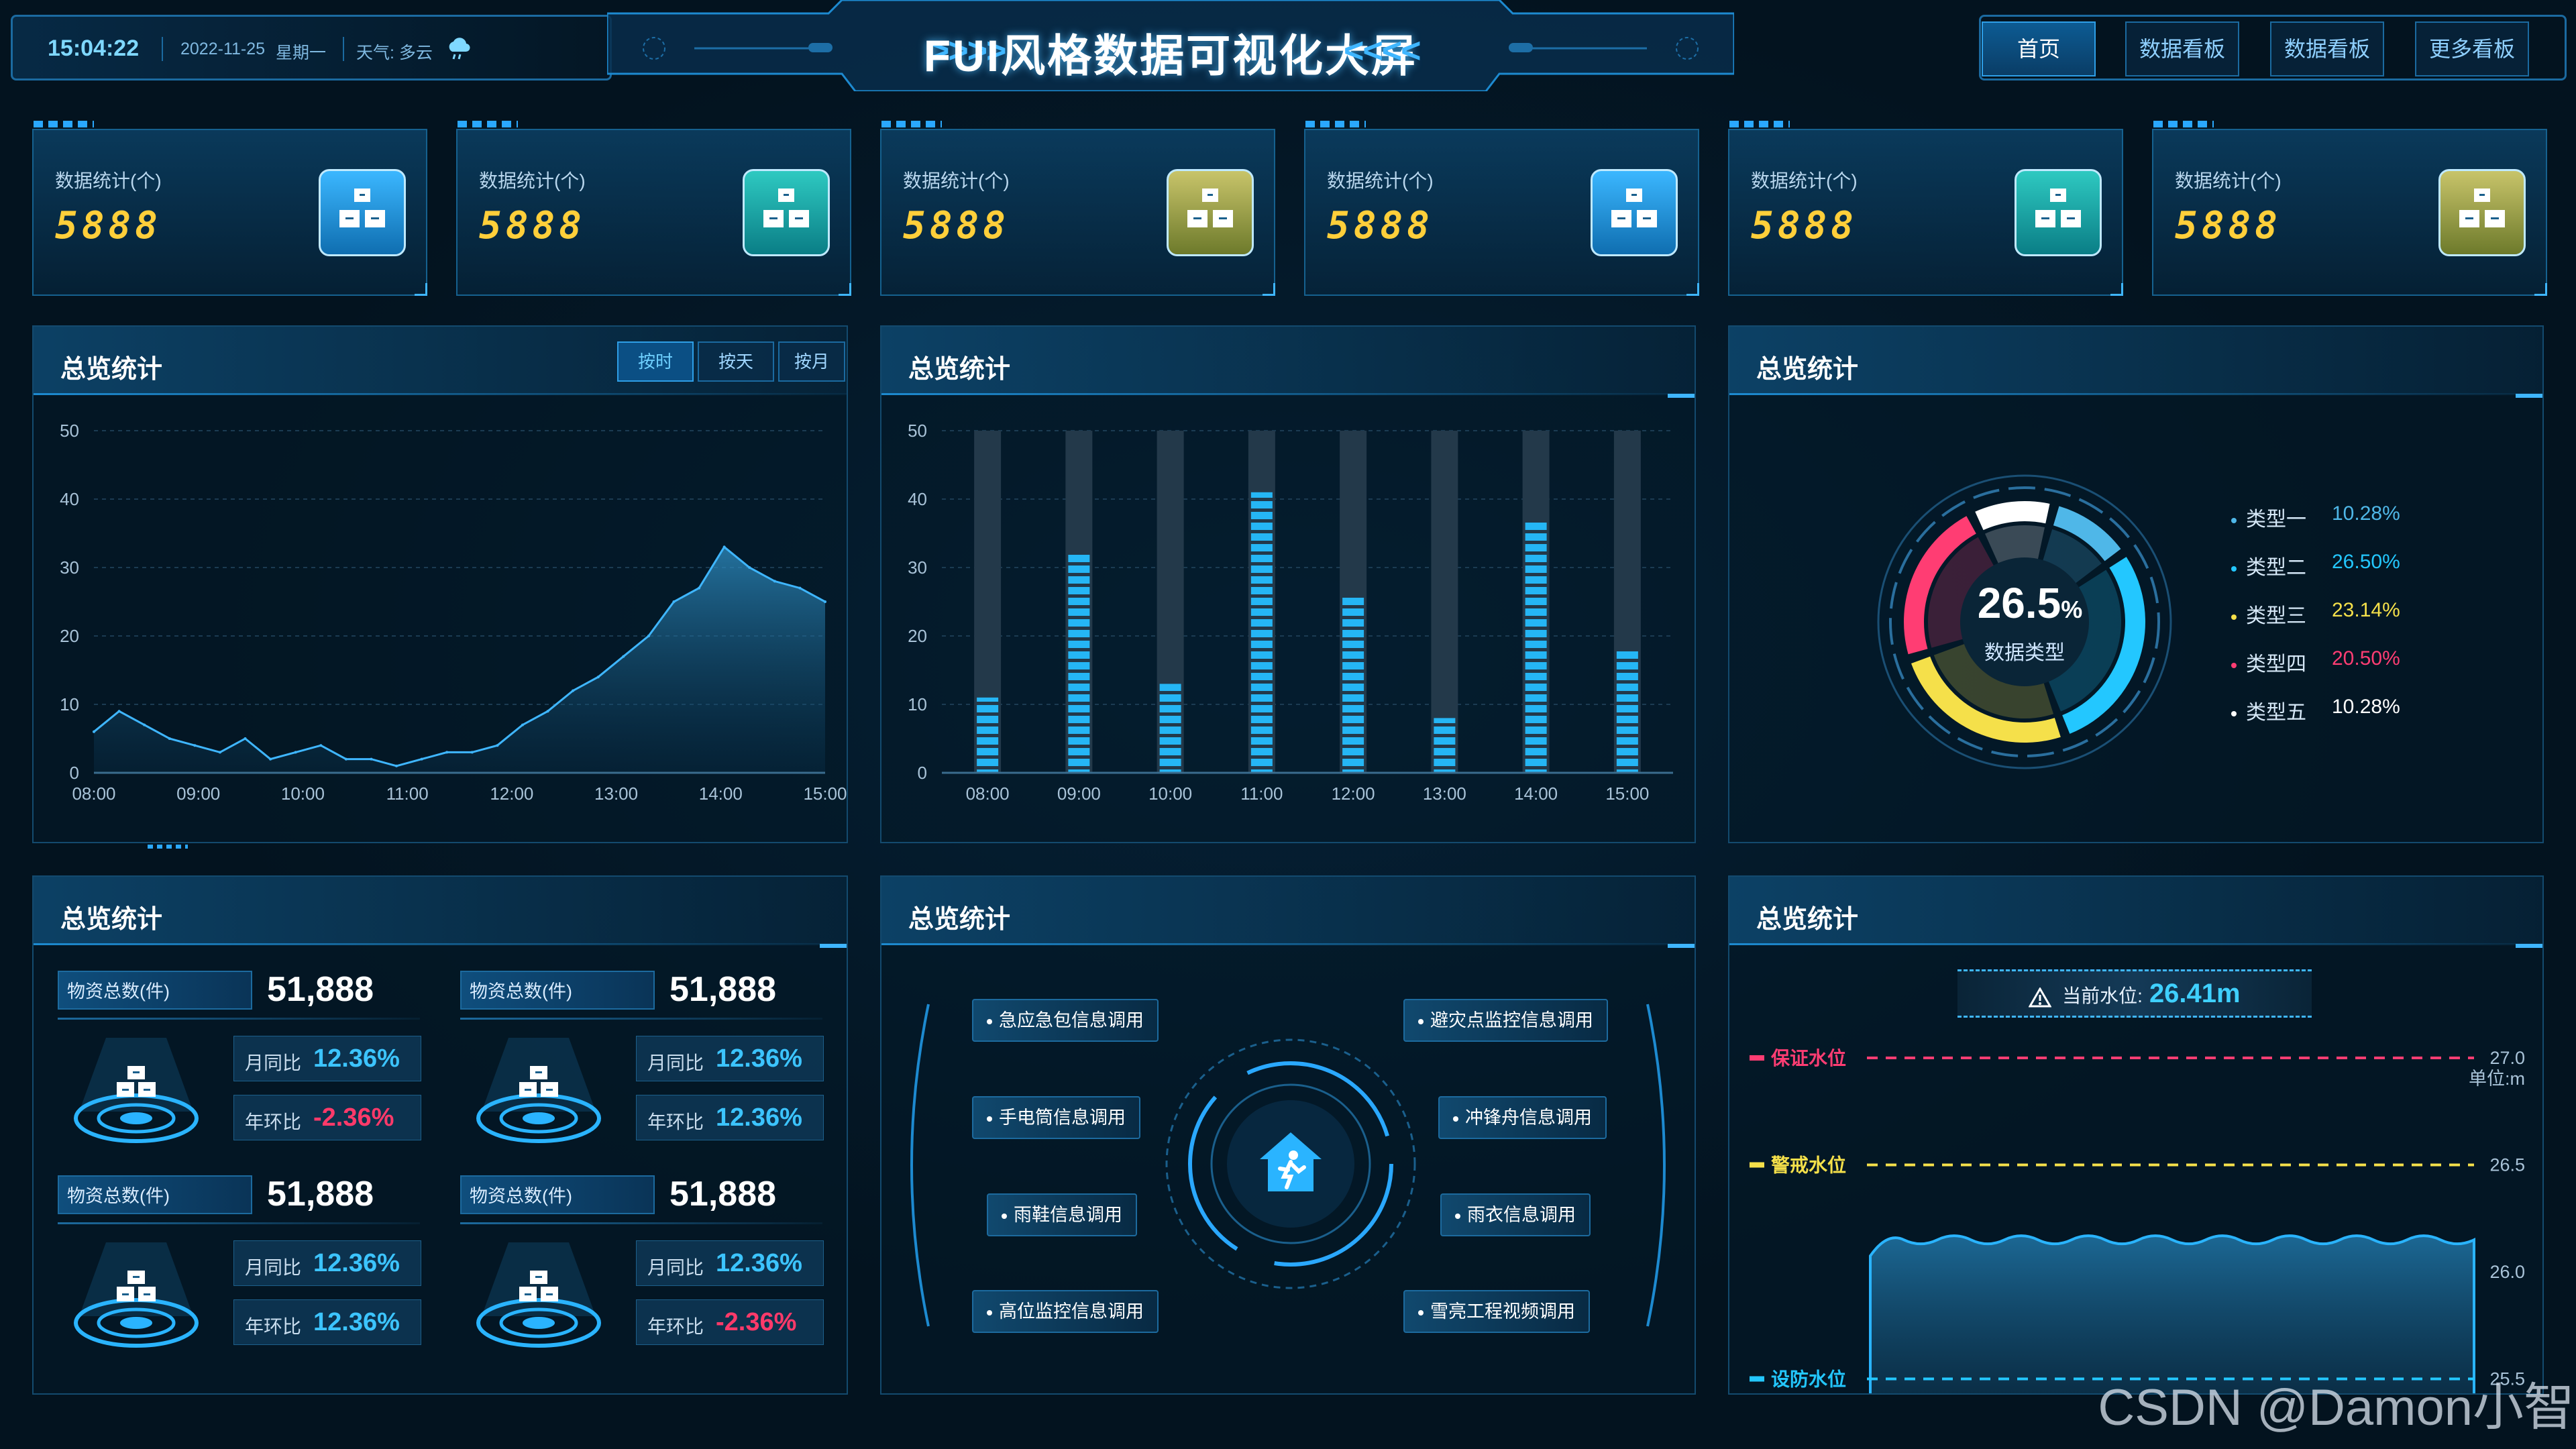 Image resolution: width=2576 pixels, height=1449 pixels. I want to click on threshold-label: 保证水位, so click(1808, 1058).